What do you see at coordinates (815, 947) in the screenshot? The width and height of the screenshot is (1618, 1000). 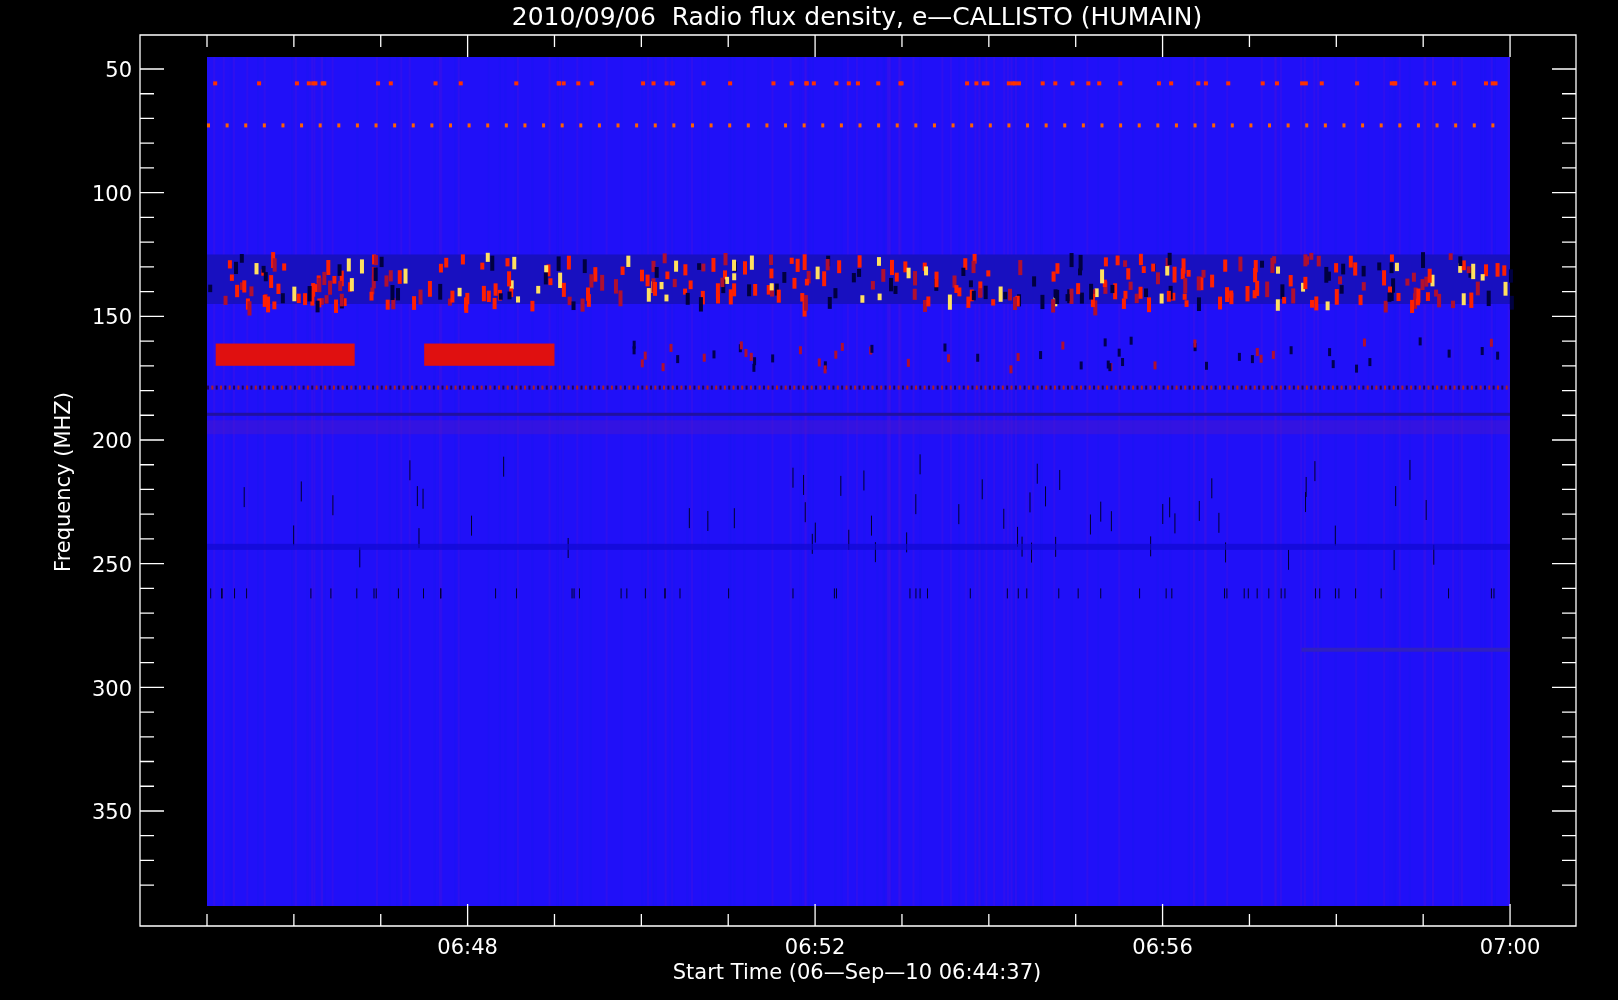 I see `tick-label: 06:52` at bounding box center [815, 947].